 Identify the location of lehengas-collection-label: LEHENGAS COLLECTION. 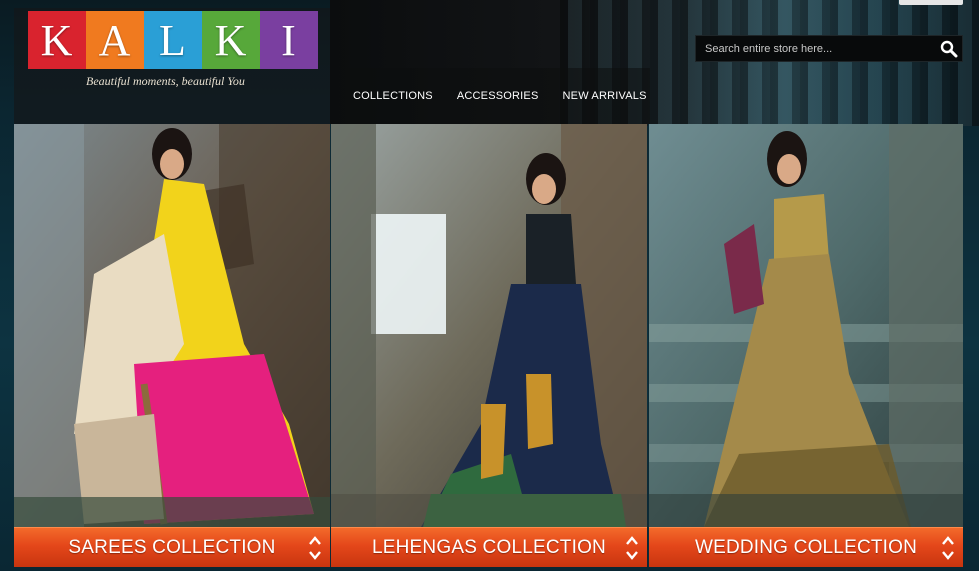
(489, 547).